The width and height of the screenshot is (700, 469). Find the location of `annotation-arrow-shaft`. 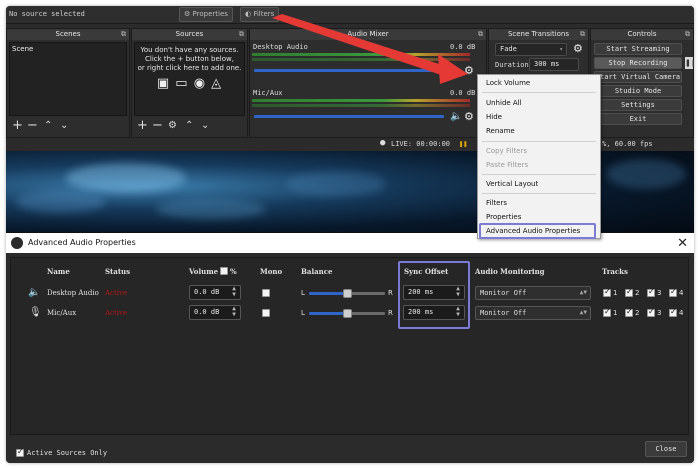

annotation-arrow-shaft is located at coordinates (362, 46).